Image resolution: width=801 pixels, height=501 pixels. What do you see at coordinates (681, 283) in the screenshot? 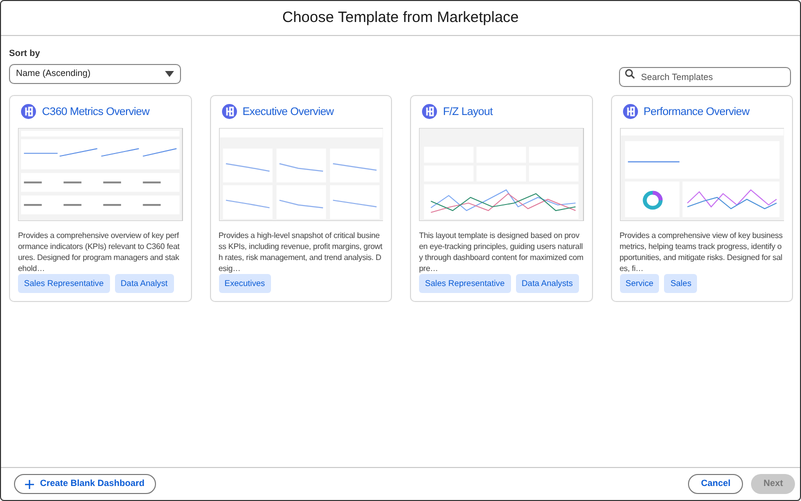
I see `tag: Sales` at bounding box center [681, 283].